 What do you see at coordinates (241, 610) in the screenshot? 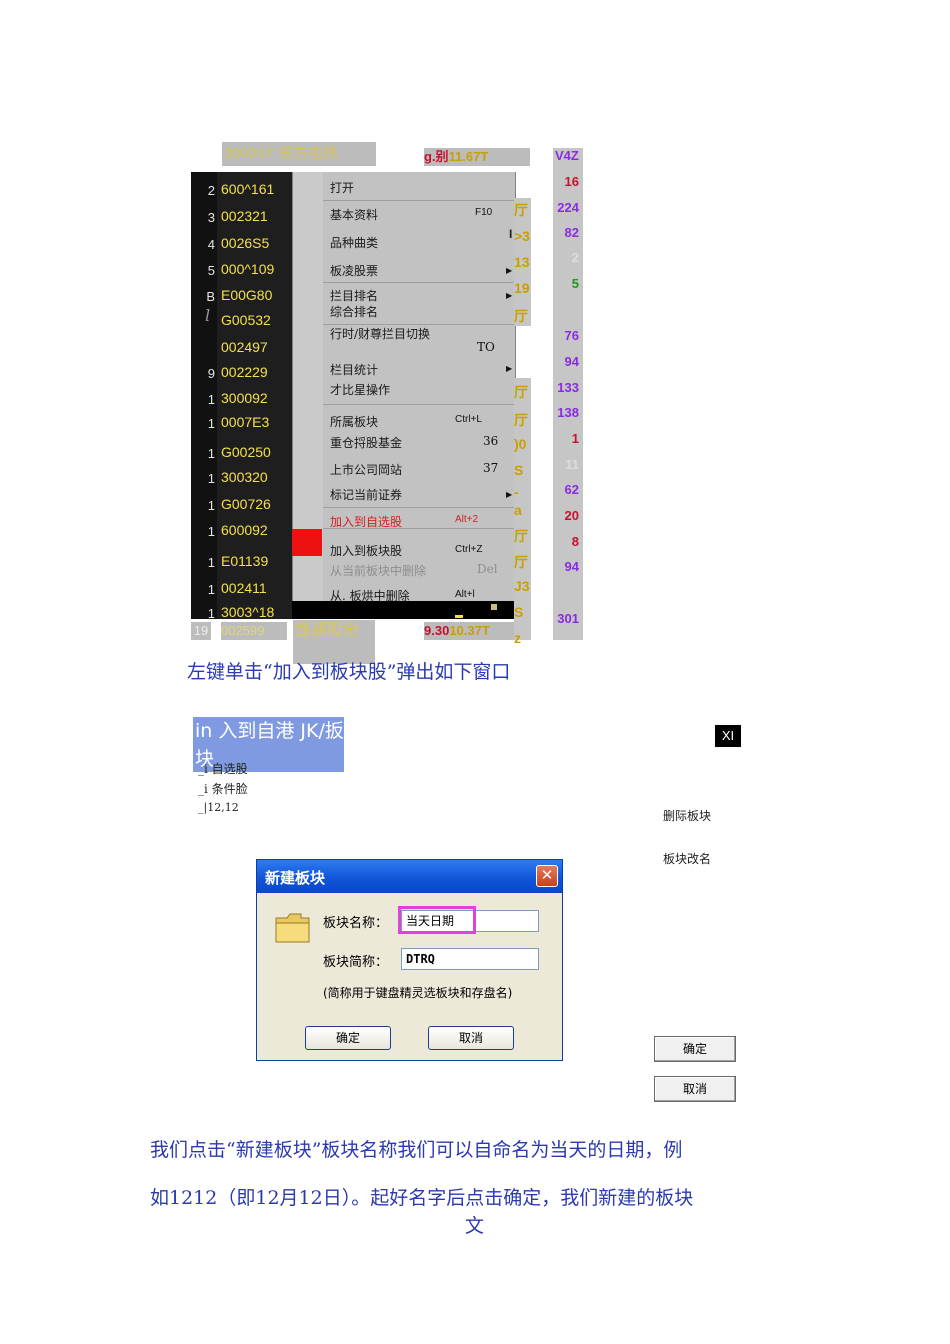
I see `table-row: 1 3003^18` at bounding box center [241, 610].